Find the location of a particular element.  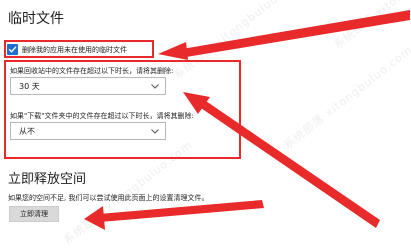

annotation-arrowhead-to-checkbox is located at coordinates (173, 51).